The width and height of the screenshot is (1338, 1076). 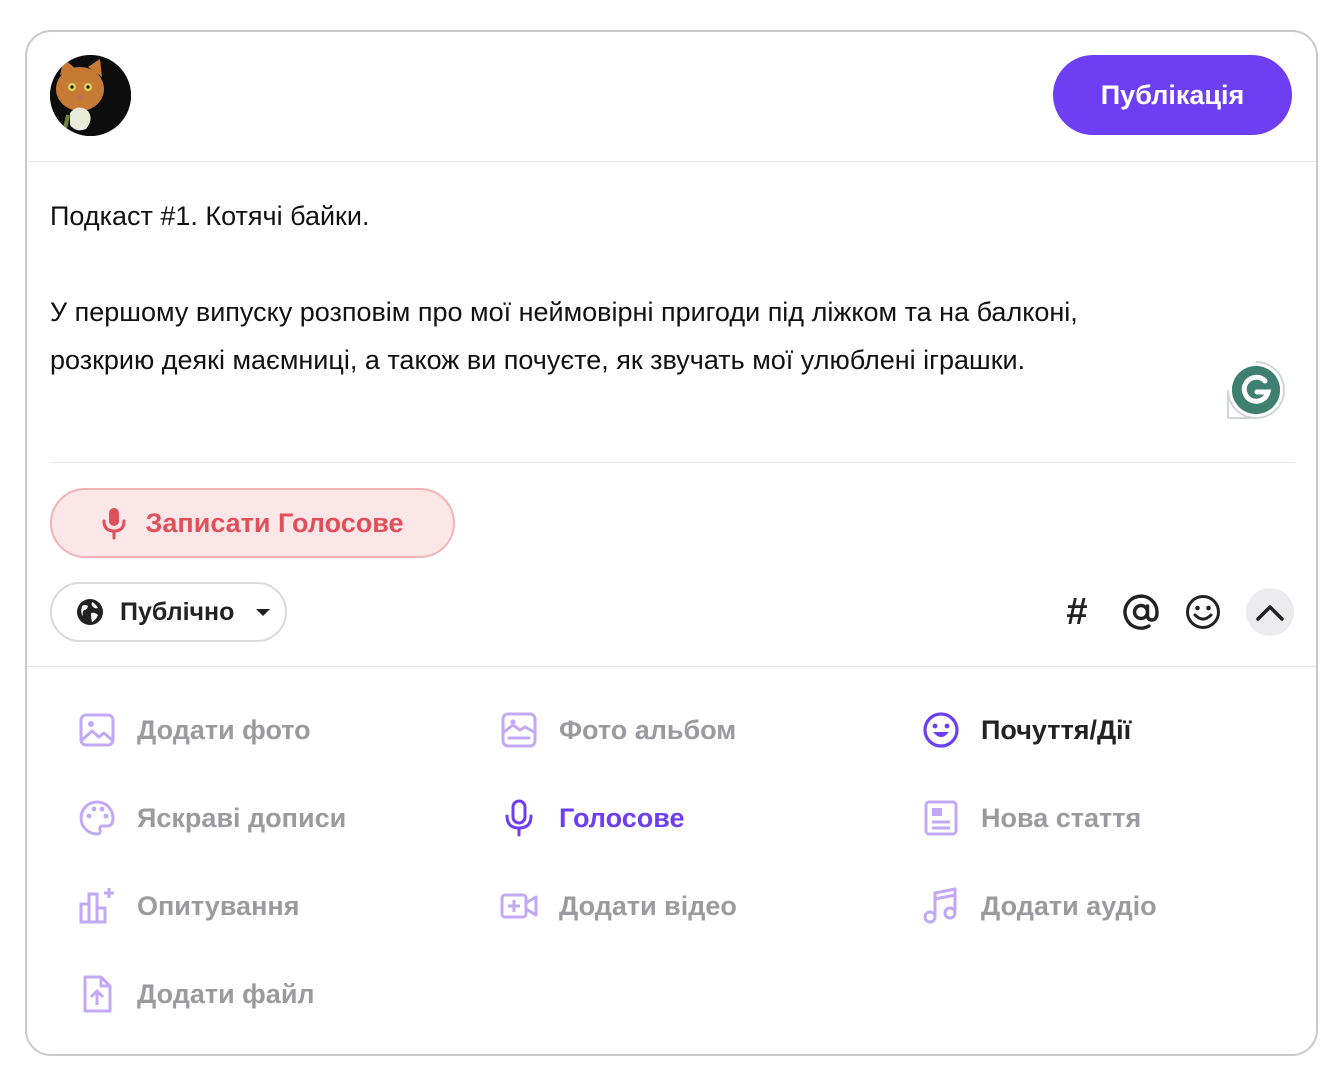 What do you see at coordinates (941, 818) in the screenshot?
I see `article-icon` at bounding box center [941, 818].